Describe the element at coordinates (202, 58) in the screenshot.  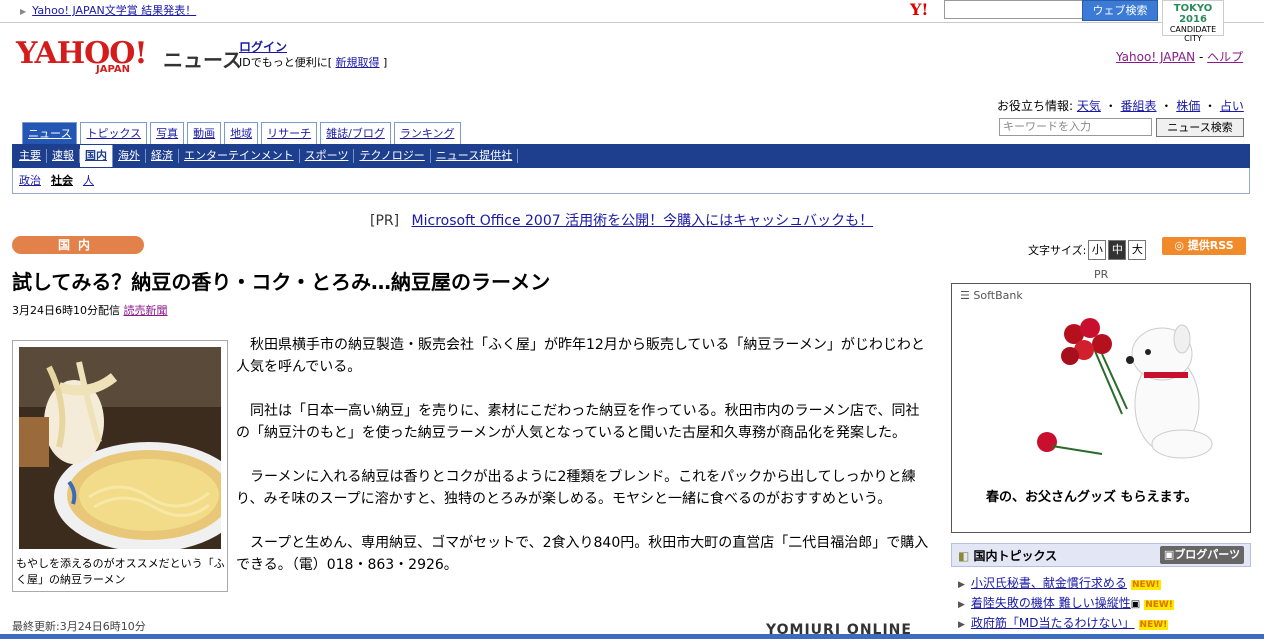
I see `service-title: ニュース` at that location.